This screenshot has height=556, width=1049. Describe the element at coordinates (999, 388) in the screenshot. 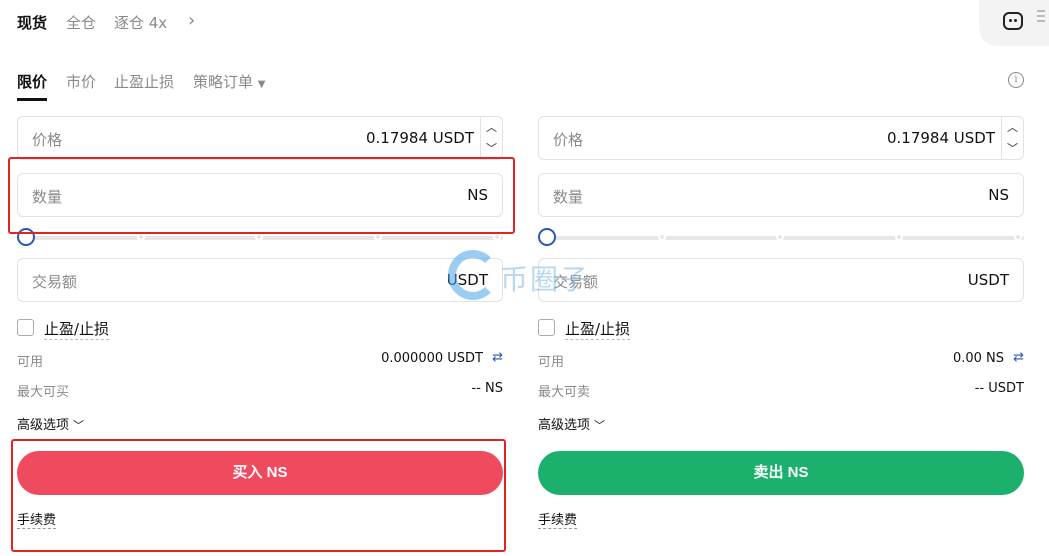

I see `sell-max-value: -- USDT` at that location.